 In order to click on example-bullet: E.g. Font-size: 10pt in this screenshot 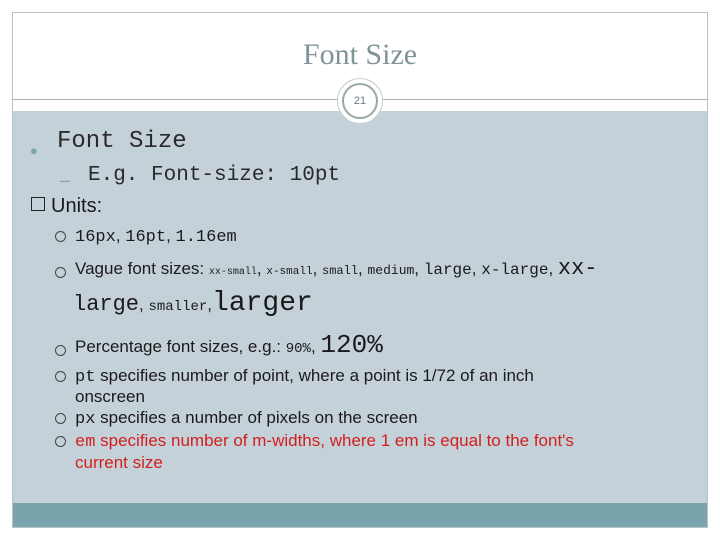, I will do `click(214, 175)`.